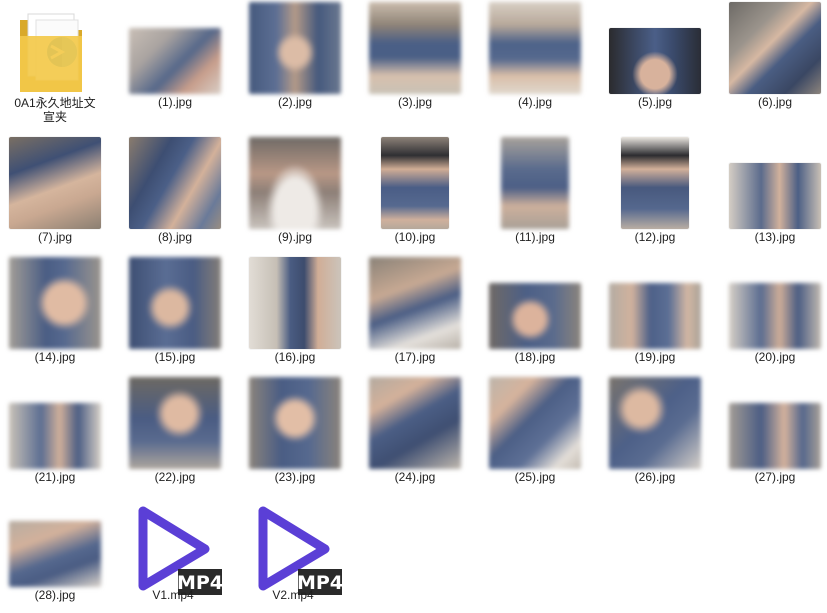 This screenshot has width=827, height=613. What do you see at coordinates (775, 357) in the screenshot?
I see `file-name-label: (20).jpg` at bounding box center [775, 357].